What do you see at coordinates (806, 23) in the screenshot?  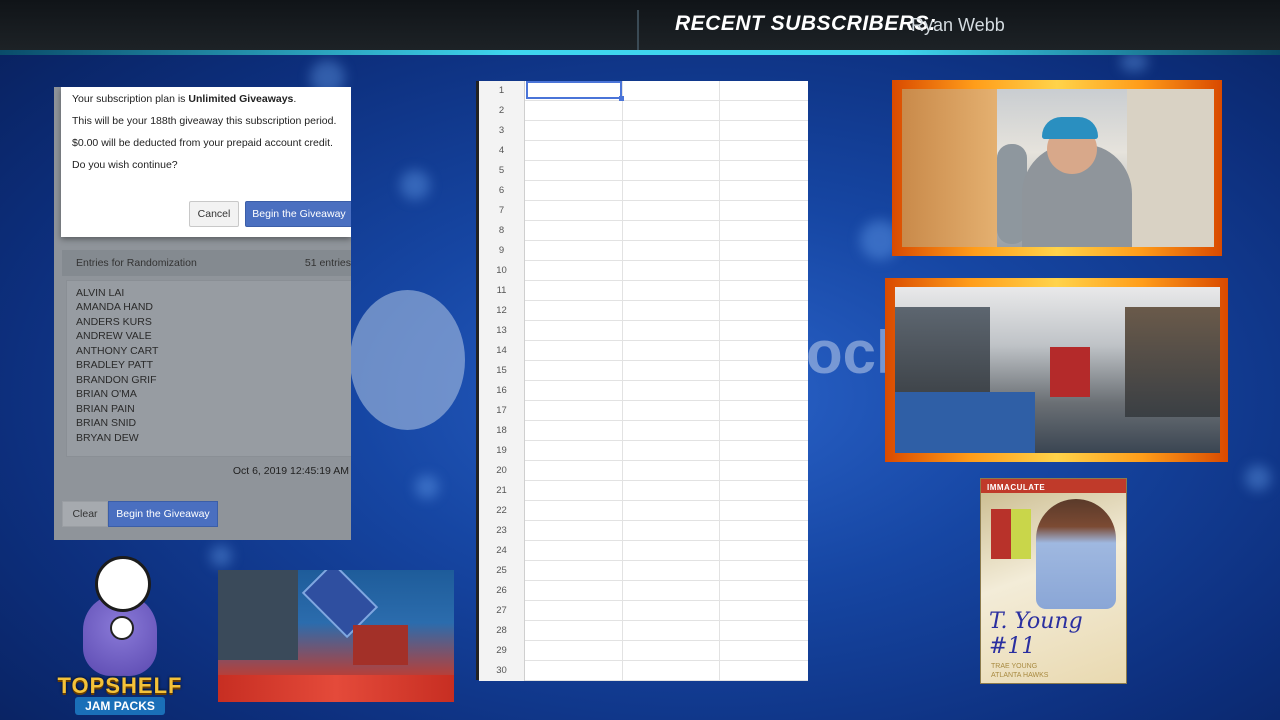 I see `recent-subscribers-title: RECENT SUBSCRIBERS:` at bounding box center [806, 23].